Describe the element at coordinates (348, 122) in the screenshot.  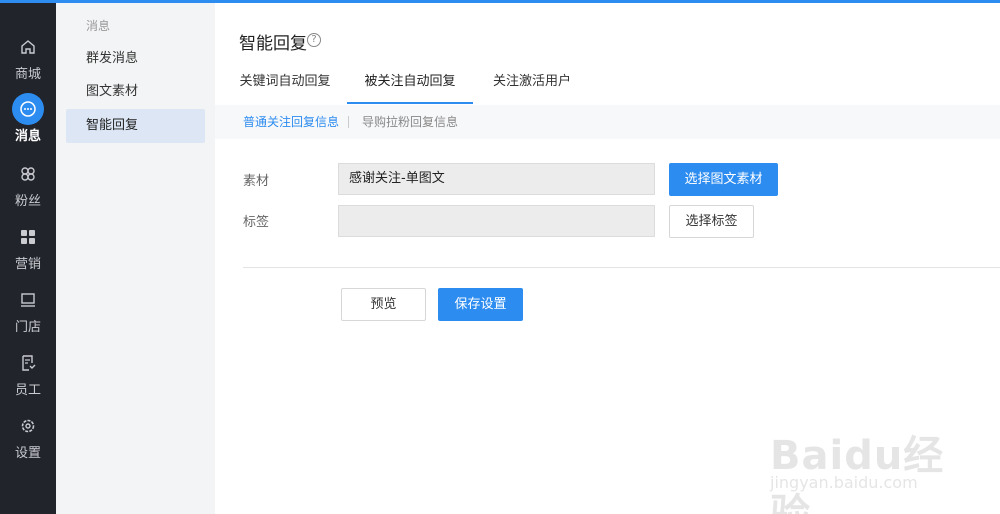
I see `subtab-separator` at that location.